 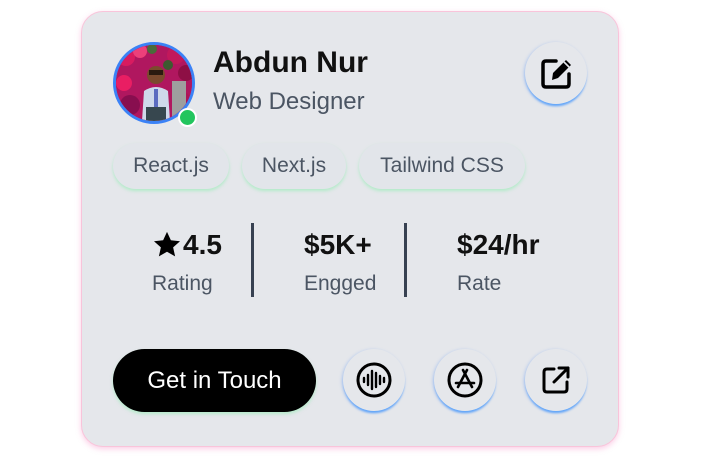 I want to click on stat-label: Engged, so click(x=340, y=283).